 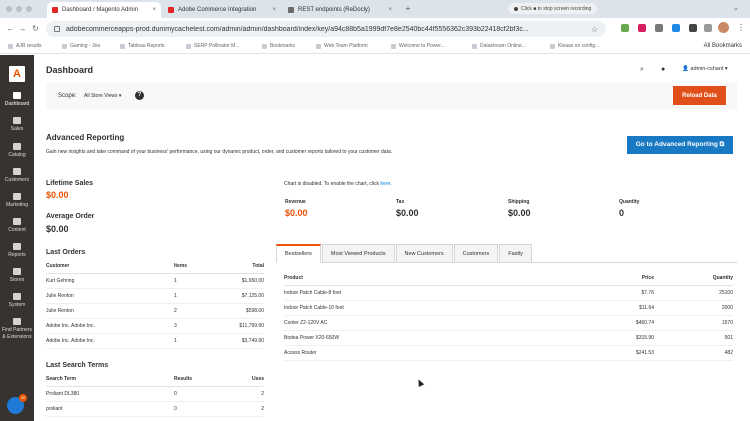 What do you see at coordinates (342, 46) in the screenshot?
I see `bookmark-item: Web Team Platform` at bounding box center [342, 46].